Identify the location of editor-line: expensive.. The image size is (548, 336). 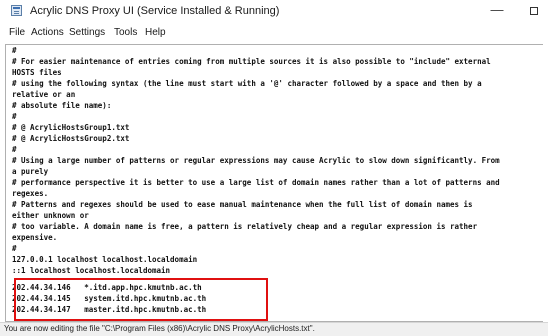
(35, 237).